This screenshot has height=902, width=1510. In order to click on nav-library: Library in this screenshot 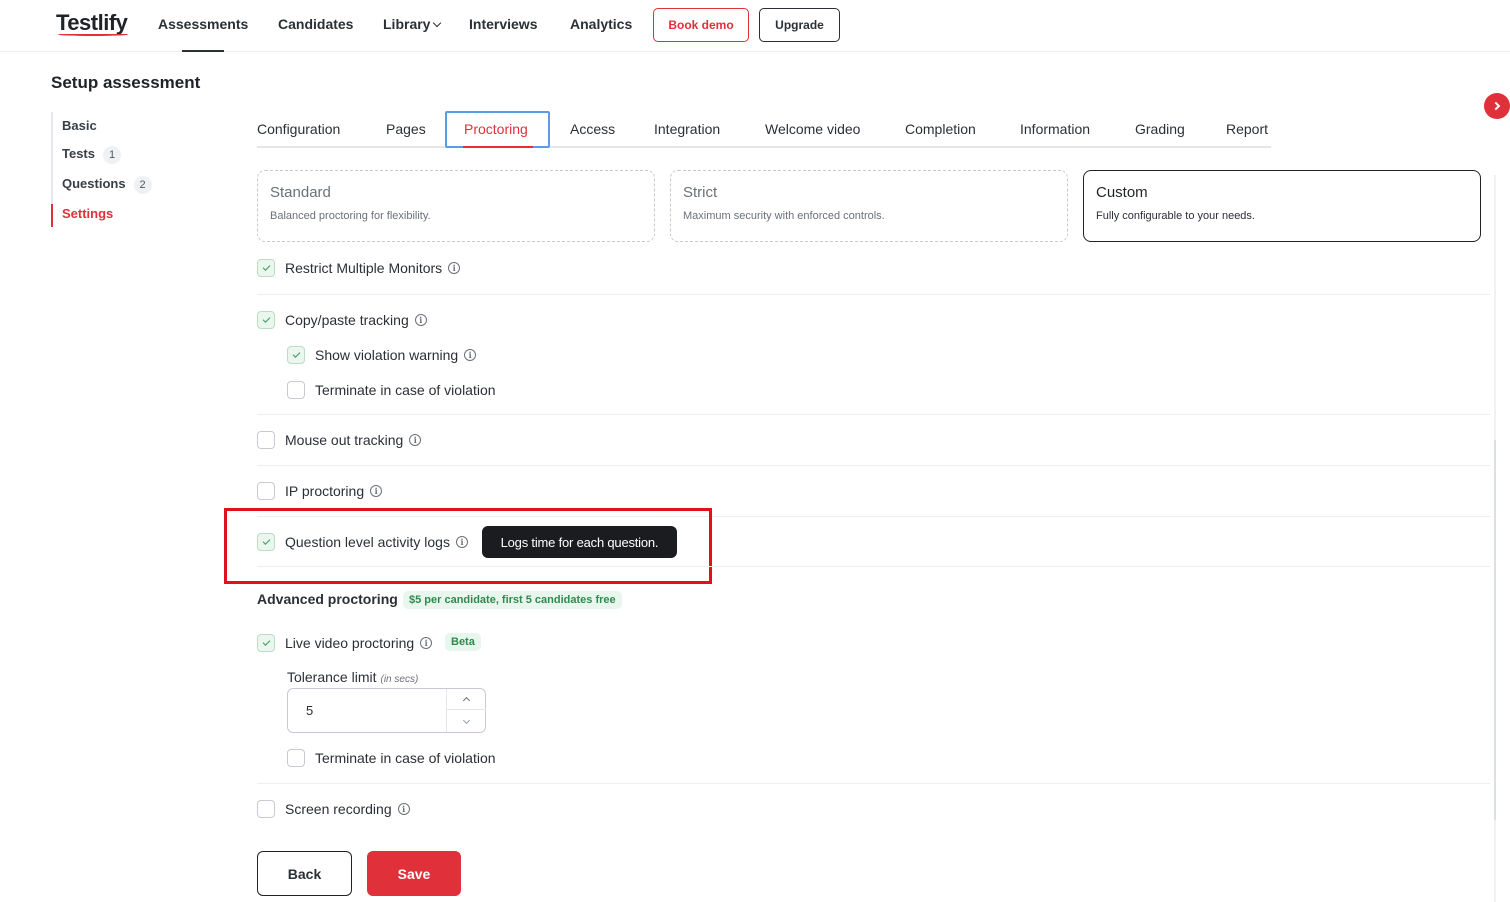, I will do `click(412, 24)`.